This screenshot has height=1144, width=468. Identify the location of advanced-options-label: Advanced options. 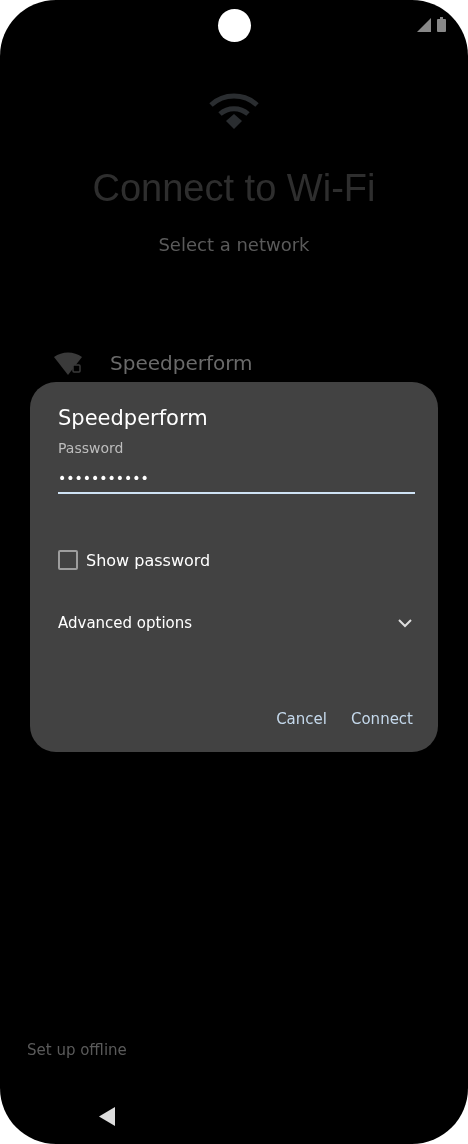
(125, 623).